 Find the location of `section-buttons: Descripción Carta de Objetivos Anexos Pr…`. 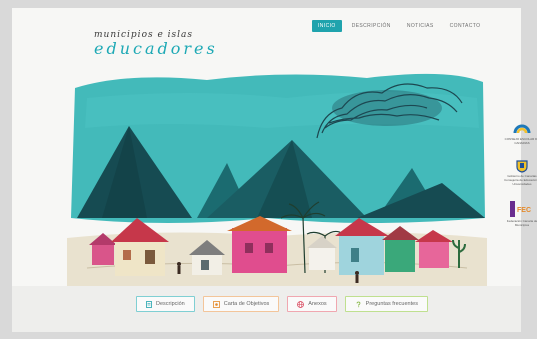

section-buttons: Descripción Carta de Objetivos Anexos Pr… is located at coordinates (282, 304).